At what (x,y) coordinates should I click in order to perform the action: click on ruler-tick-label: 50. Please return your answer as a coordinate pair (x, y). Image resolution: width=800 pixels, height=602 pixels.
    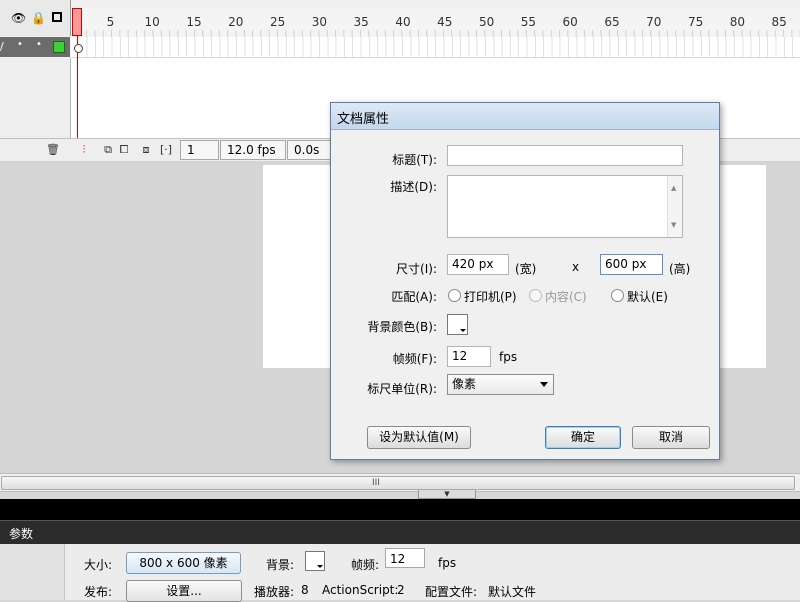
    Looking at the image, I should click on (486, 22).